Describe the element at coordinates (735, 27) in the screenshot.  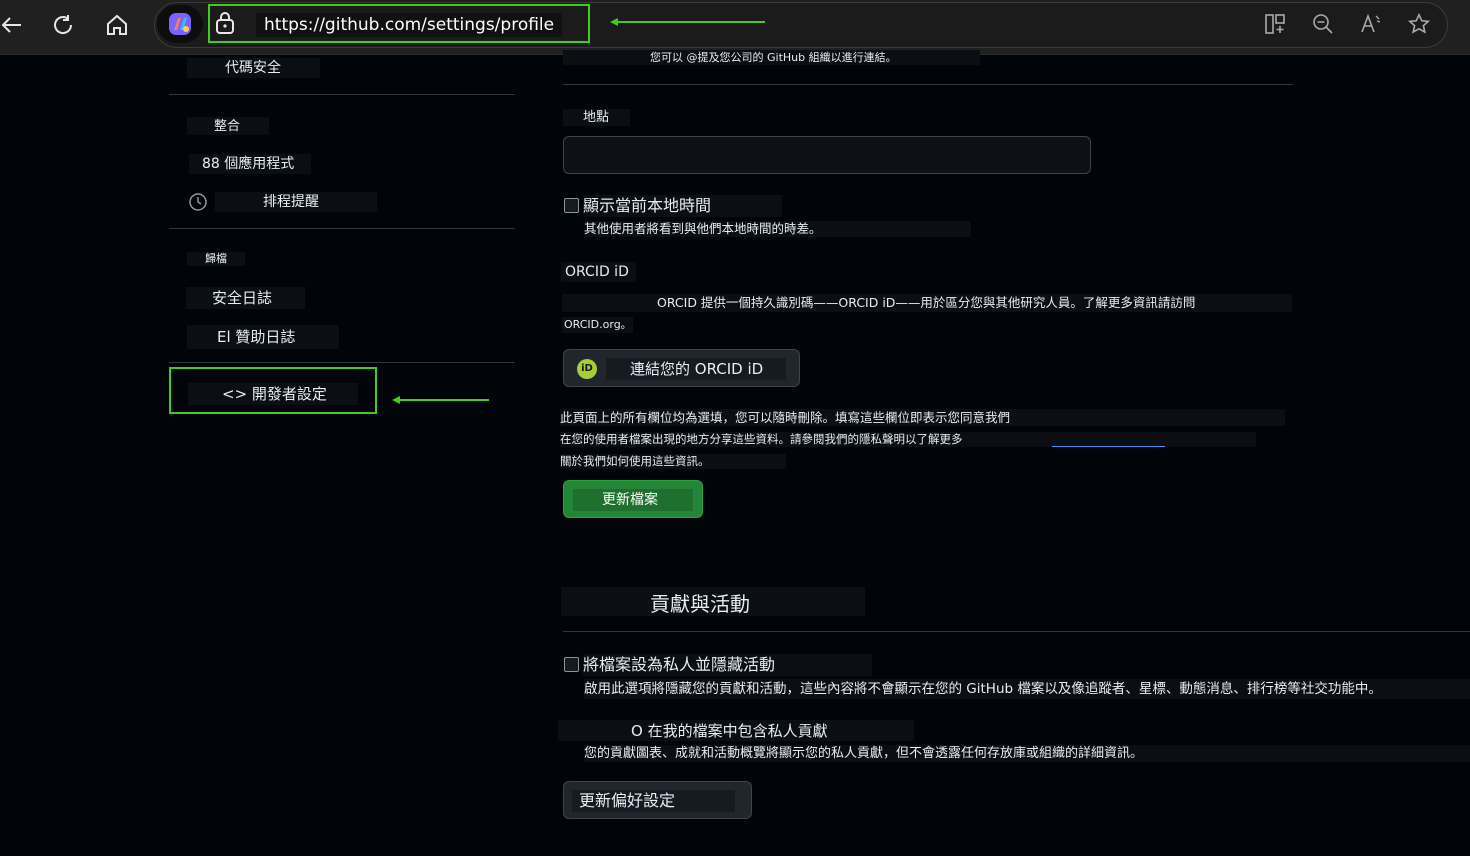
I see `browser-toolbar: https://github.com/settings/profile` at that location.